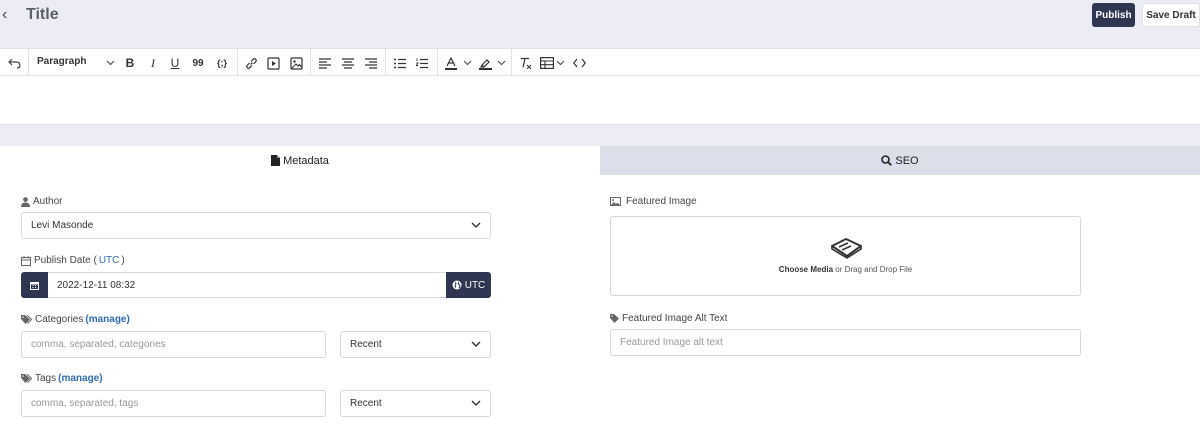 The width and height of the screenshot is (1200, 425). Describe the element at coordinates (276, 160) in the screenshot. I see `file-icon` at that location.